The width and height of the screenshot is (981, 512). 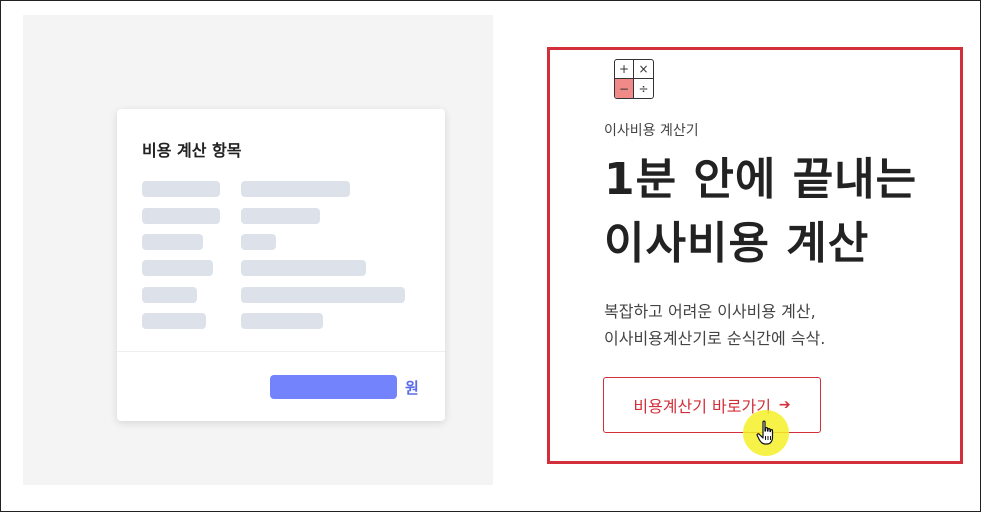 What do you see at coordinates (281, 351) in the screenshot?
I see `card-divider` at bounding box center [281, 351].